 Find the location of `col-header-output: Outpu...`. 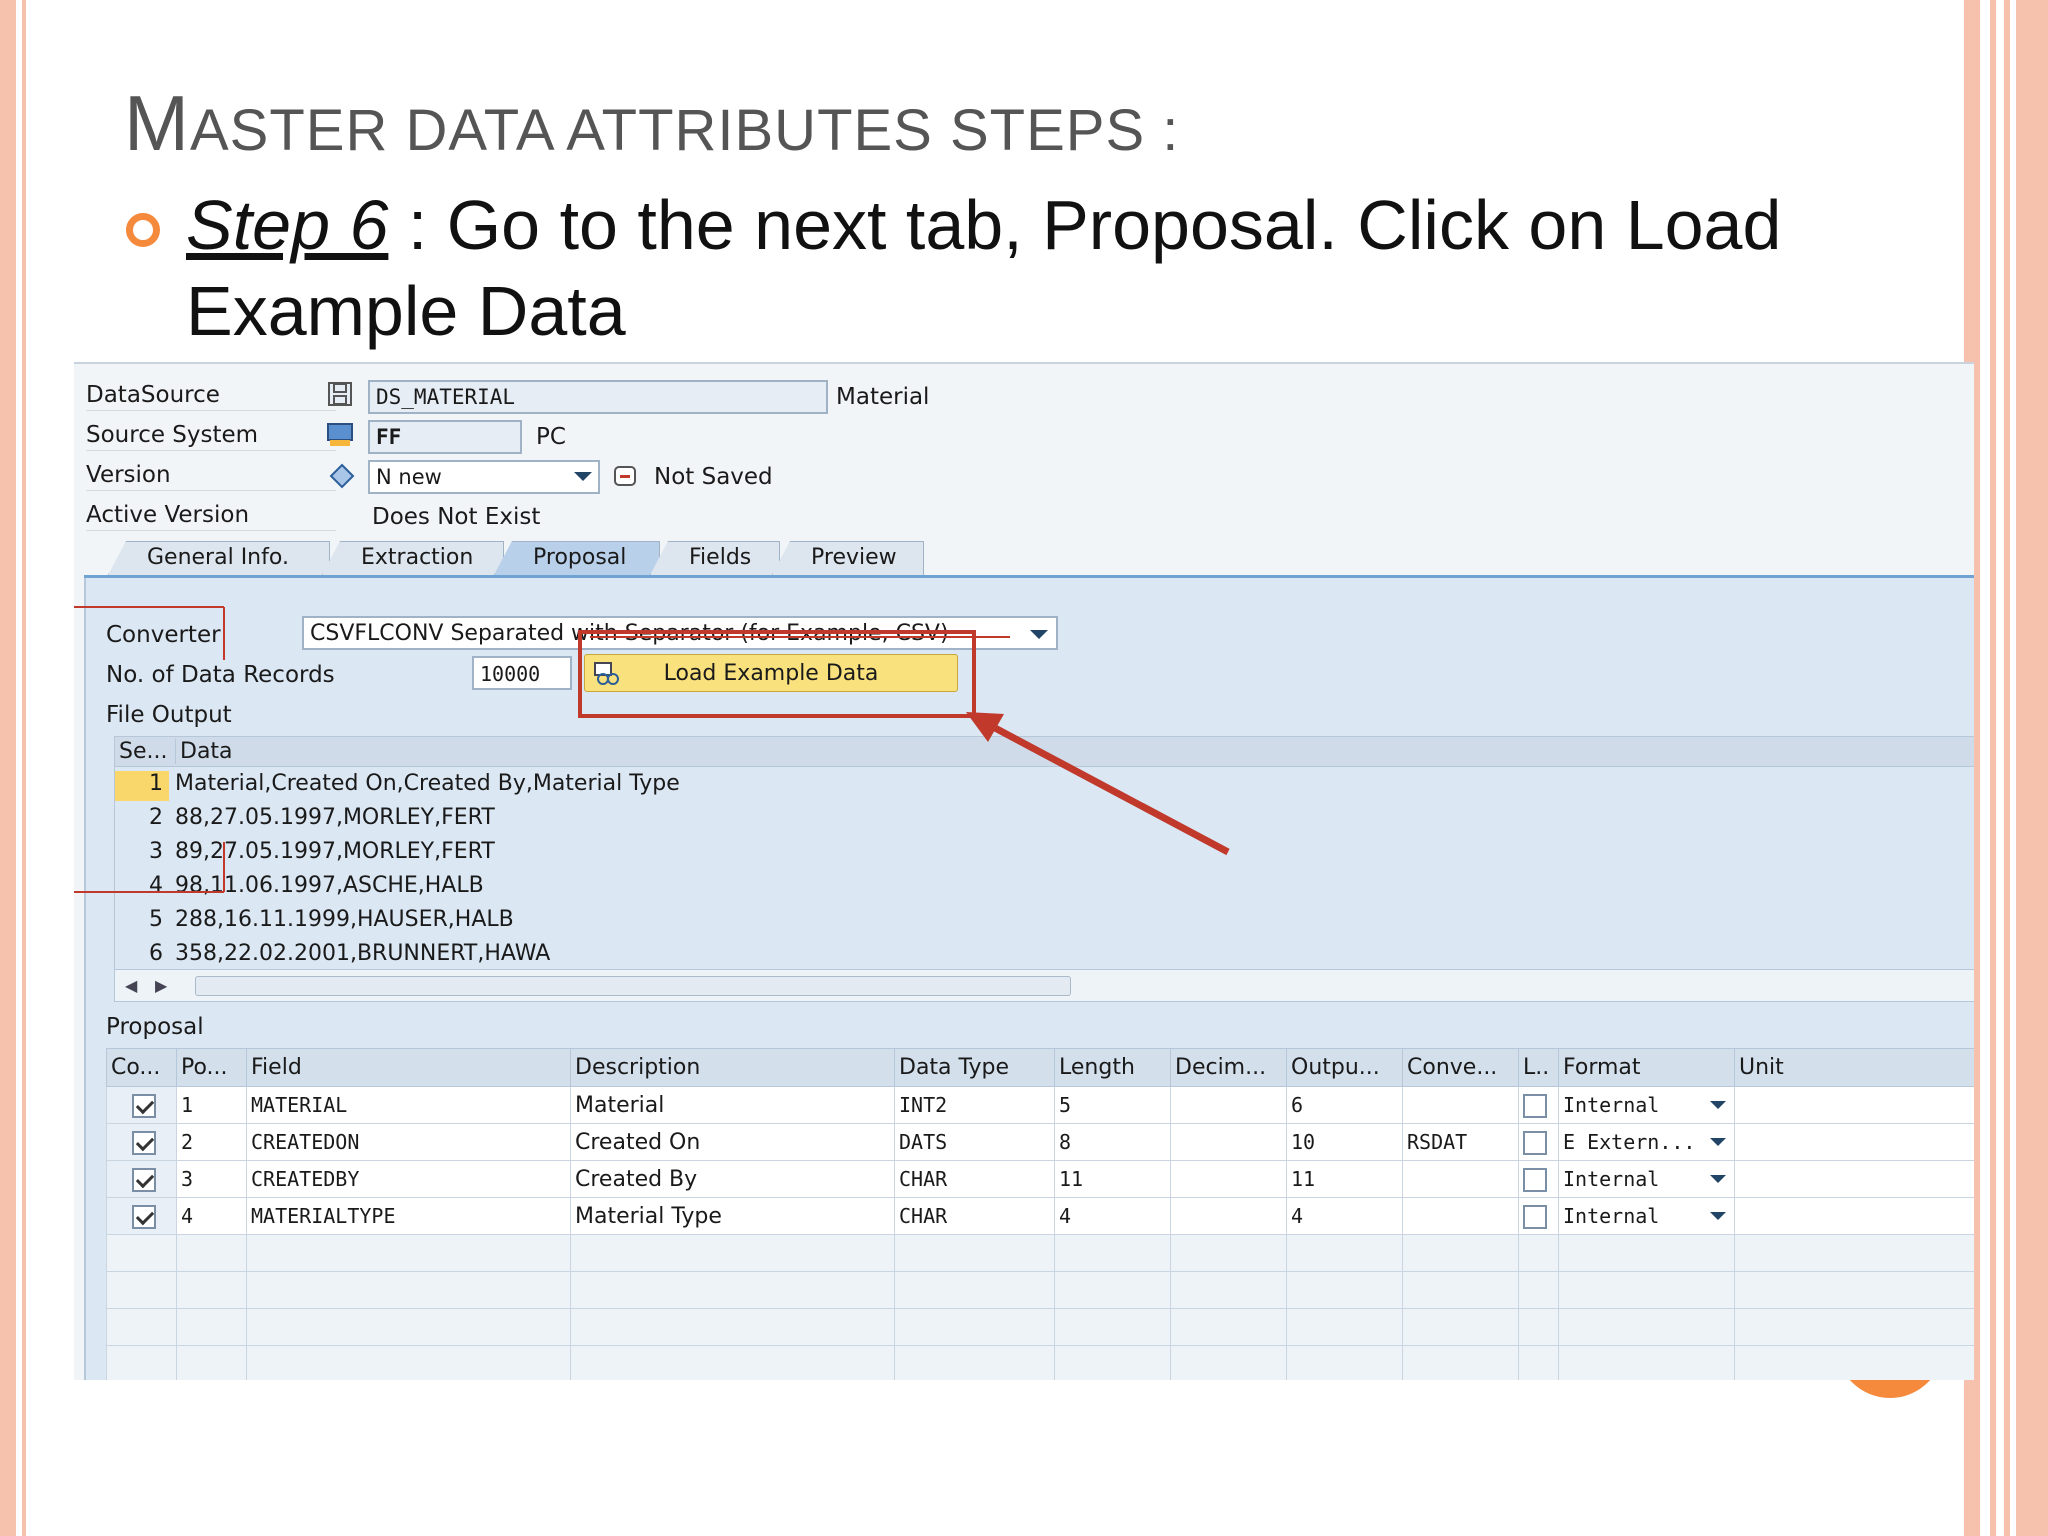

col-header-output: Outpu... is located at coordinates (1344, 1067).